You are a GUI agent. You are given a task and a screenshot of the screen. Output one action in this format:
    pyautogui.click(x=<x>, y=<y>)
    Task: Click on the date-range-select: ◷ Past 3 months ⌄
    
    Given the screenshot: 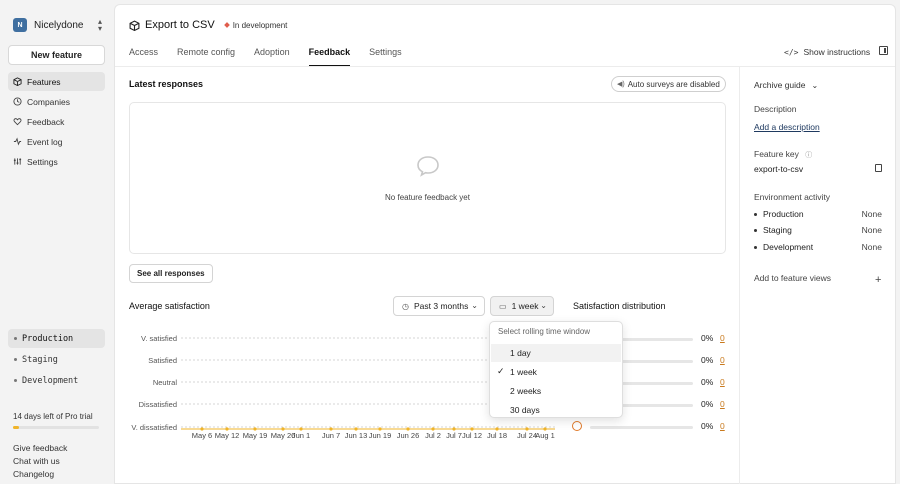 What is the action you would take?
    pyautogui.click(x=439, y=306)
    